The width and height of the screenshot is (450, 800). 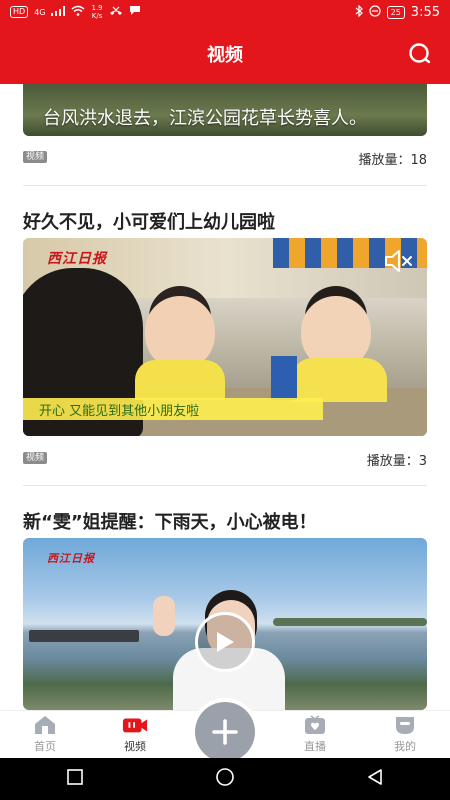 What do you see at coordinates (97, 12) in the screenshot?
I see `net-speed: 1.9 K/s` at bounding box center [97, 12].